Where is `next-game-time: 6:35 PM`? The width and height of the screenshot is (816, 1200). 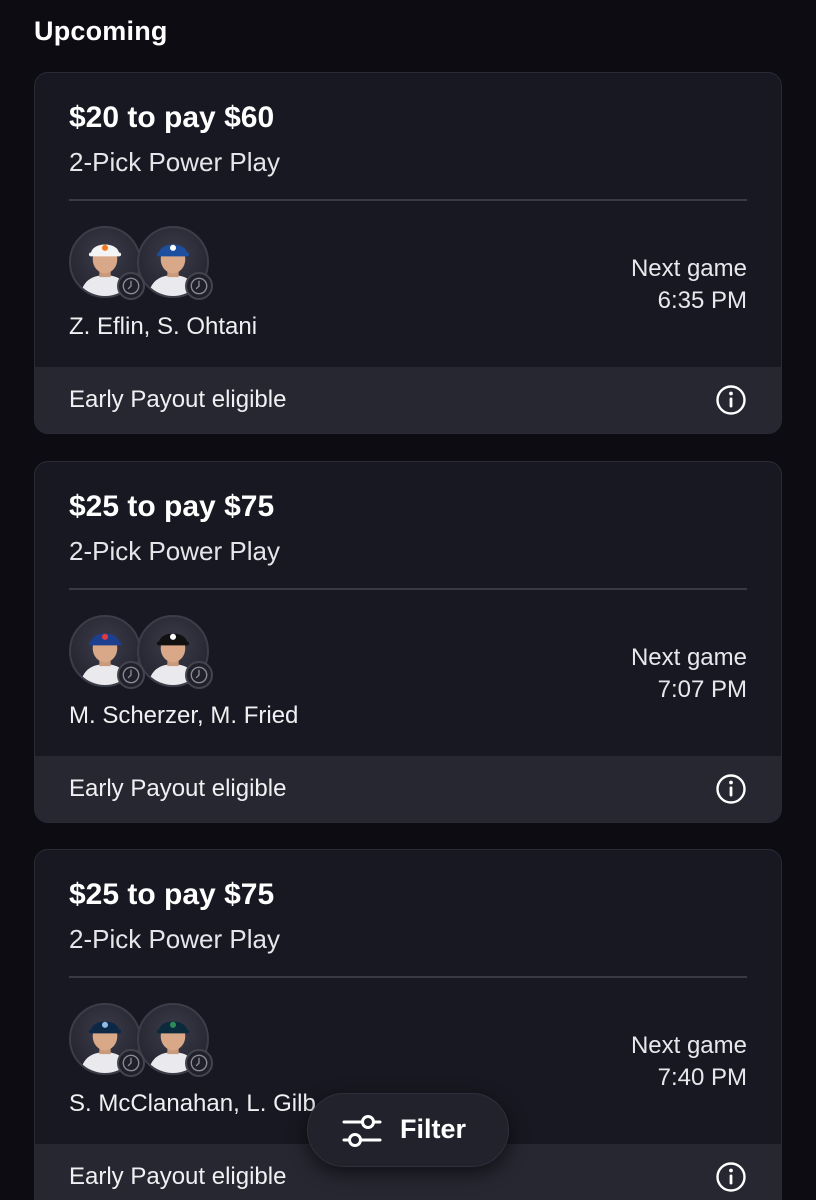
next-game-time: 6:35 PM is located at coordinates (702, 300).